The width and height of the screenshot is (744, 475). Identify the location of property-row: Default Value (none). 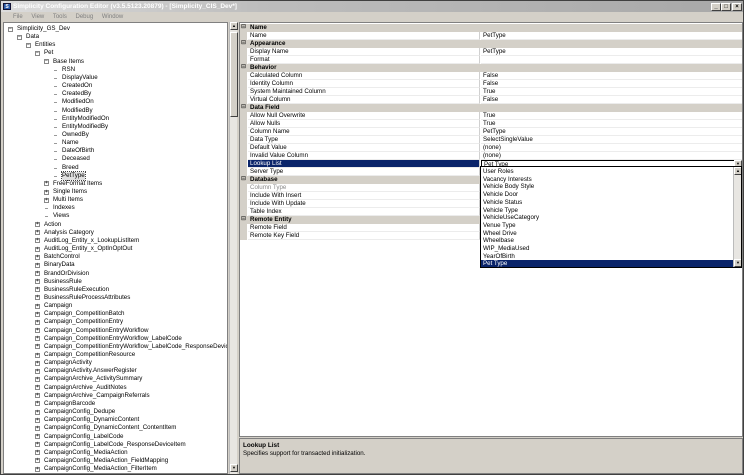
(491, 148).